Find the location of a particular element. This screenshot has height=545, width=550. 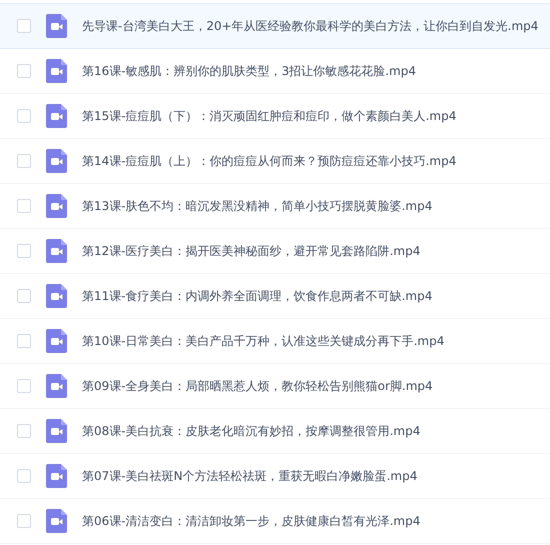

file-row: 第16课-敏感肌：辨别你的肌肤类型，3招让你敏感花花脸.mp4 is located at coordinates (275, 71).